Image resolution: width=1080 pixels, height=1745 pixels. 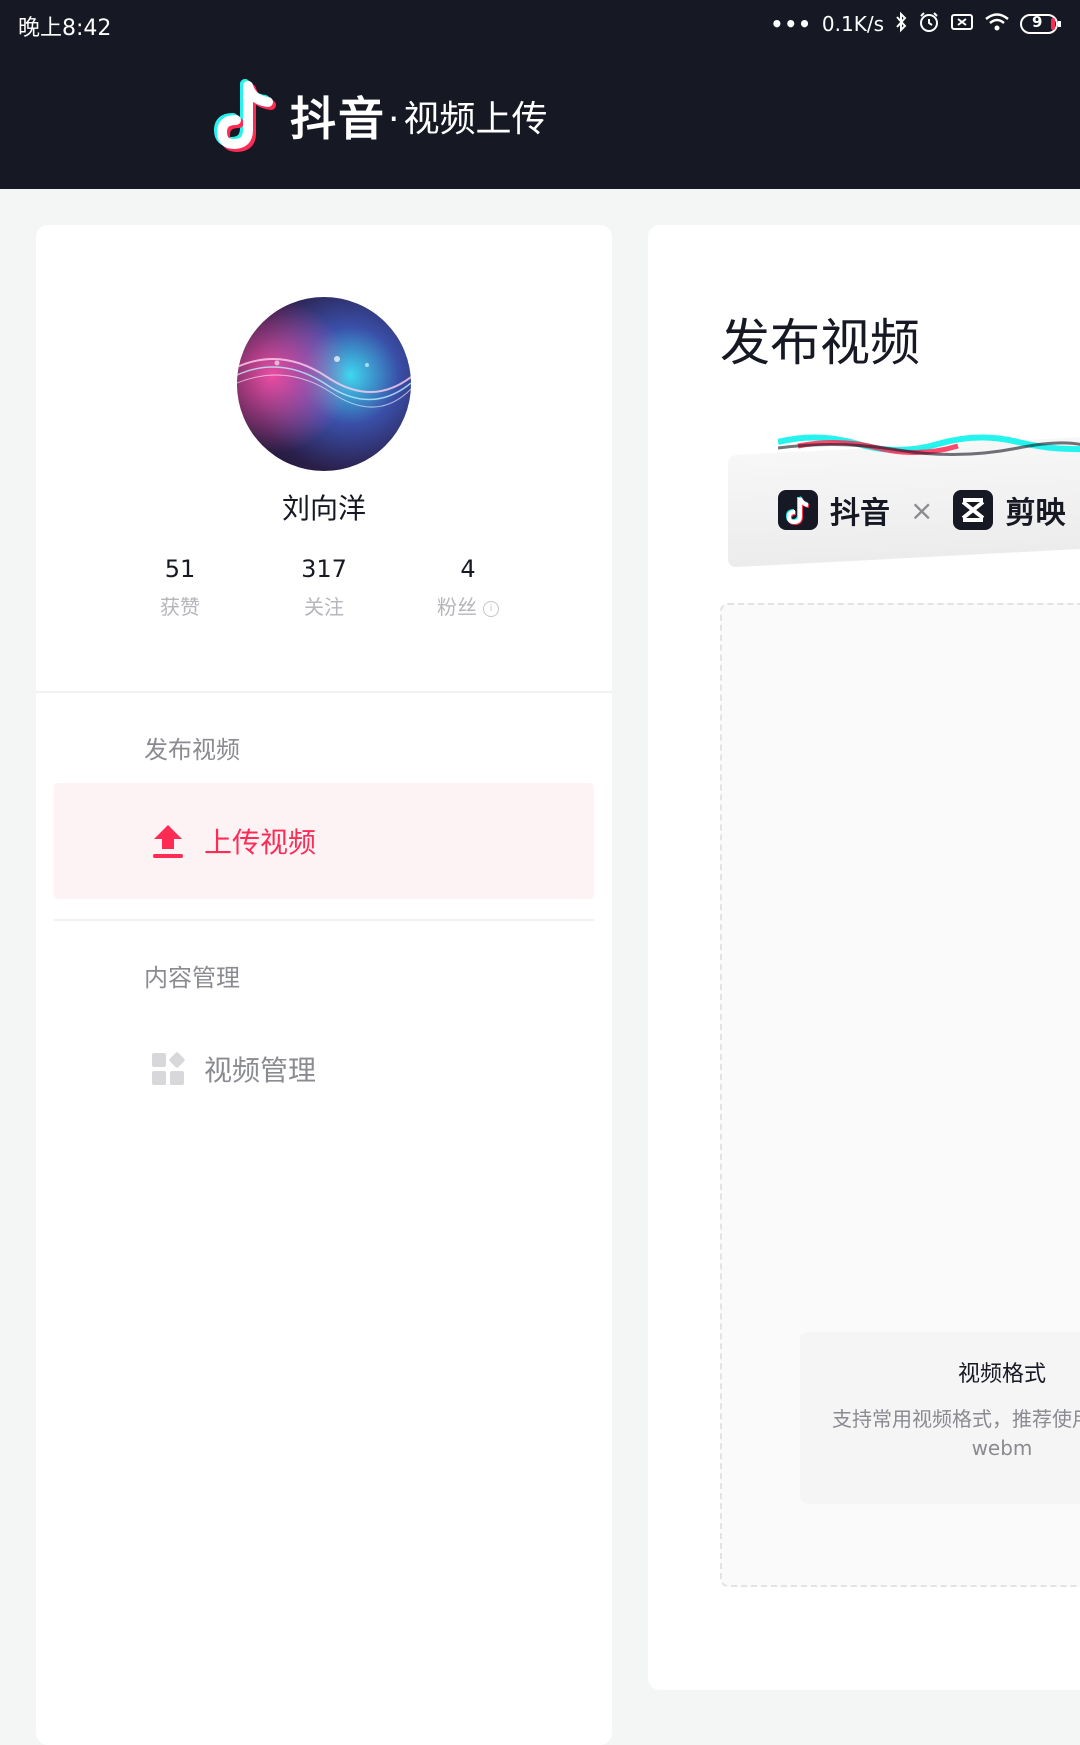 What do you see at coordinates (791, 24) in the screenshot?
I see `signal-dots-icon: •••` at bounding box center [791, 24].